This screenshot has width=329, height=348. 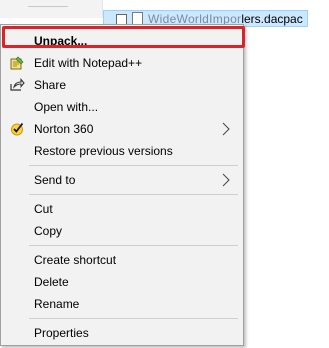 I want to click on menu-item-share: Share, so click(x=122, y=85).